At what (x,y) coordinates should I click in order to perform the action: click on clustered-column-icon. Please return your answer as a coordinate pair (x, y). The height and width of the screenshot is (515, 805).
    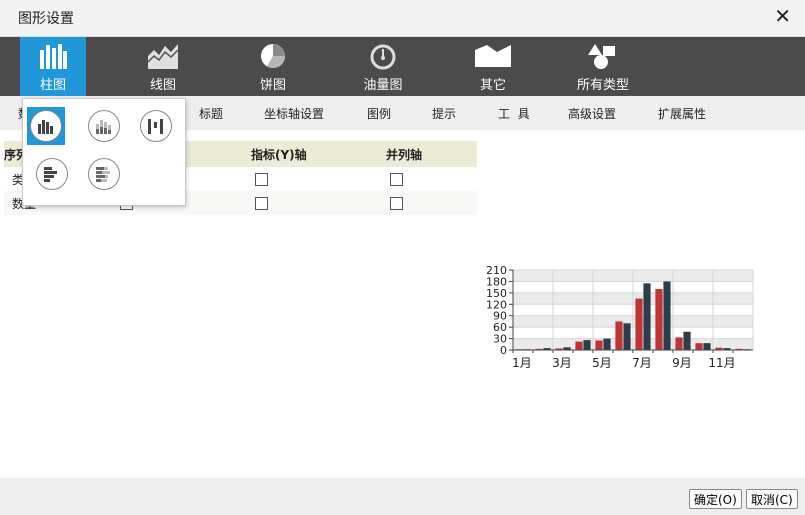
    Looking at the image, I should click on (45, 127).